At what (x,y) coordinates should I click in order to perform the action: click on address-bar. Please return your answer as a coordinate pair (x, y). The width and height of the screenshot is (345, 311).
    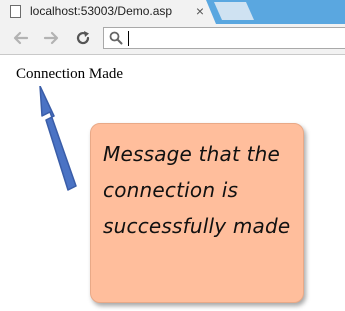
    Looking at the image, I should click on (224, 38).